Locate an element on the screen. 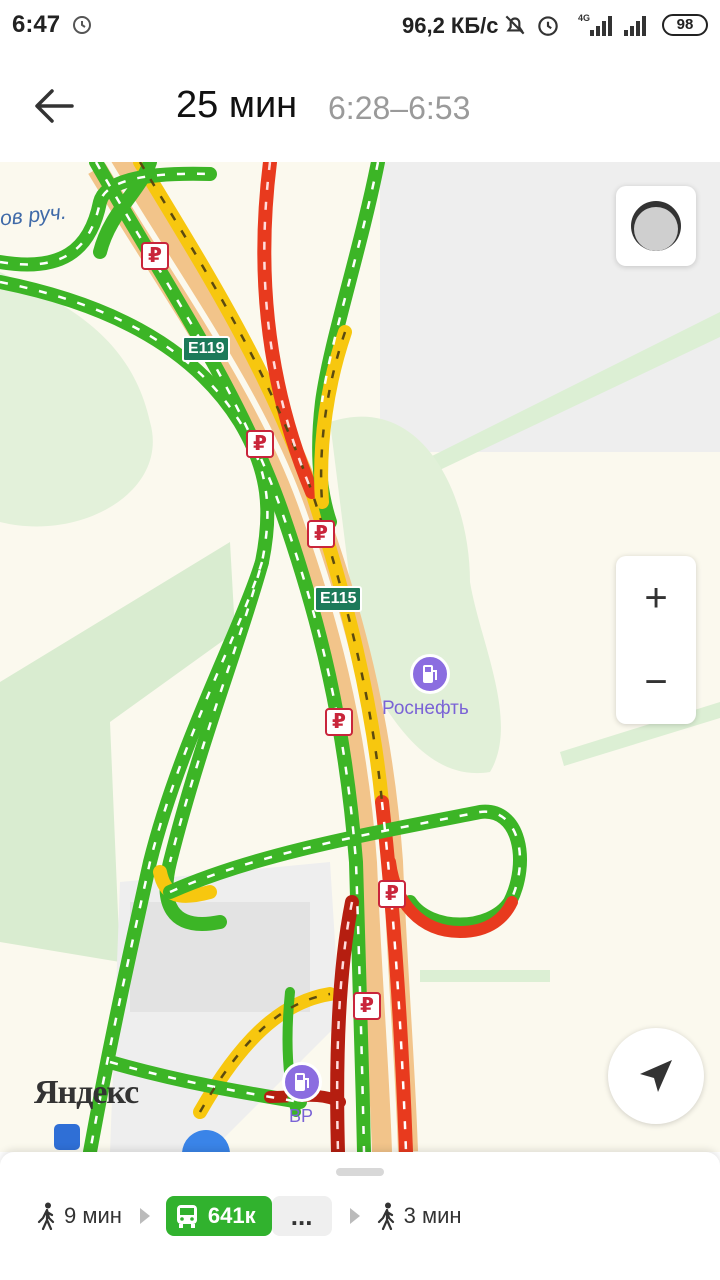  zoom-out-button: − is located at coordinates (656, 682).